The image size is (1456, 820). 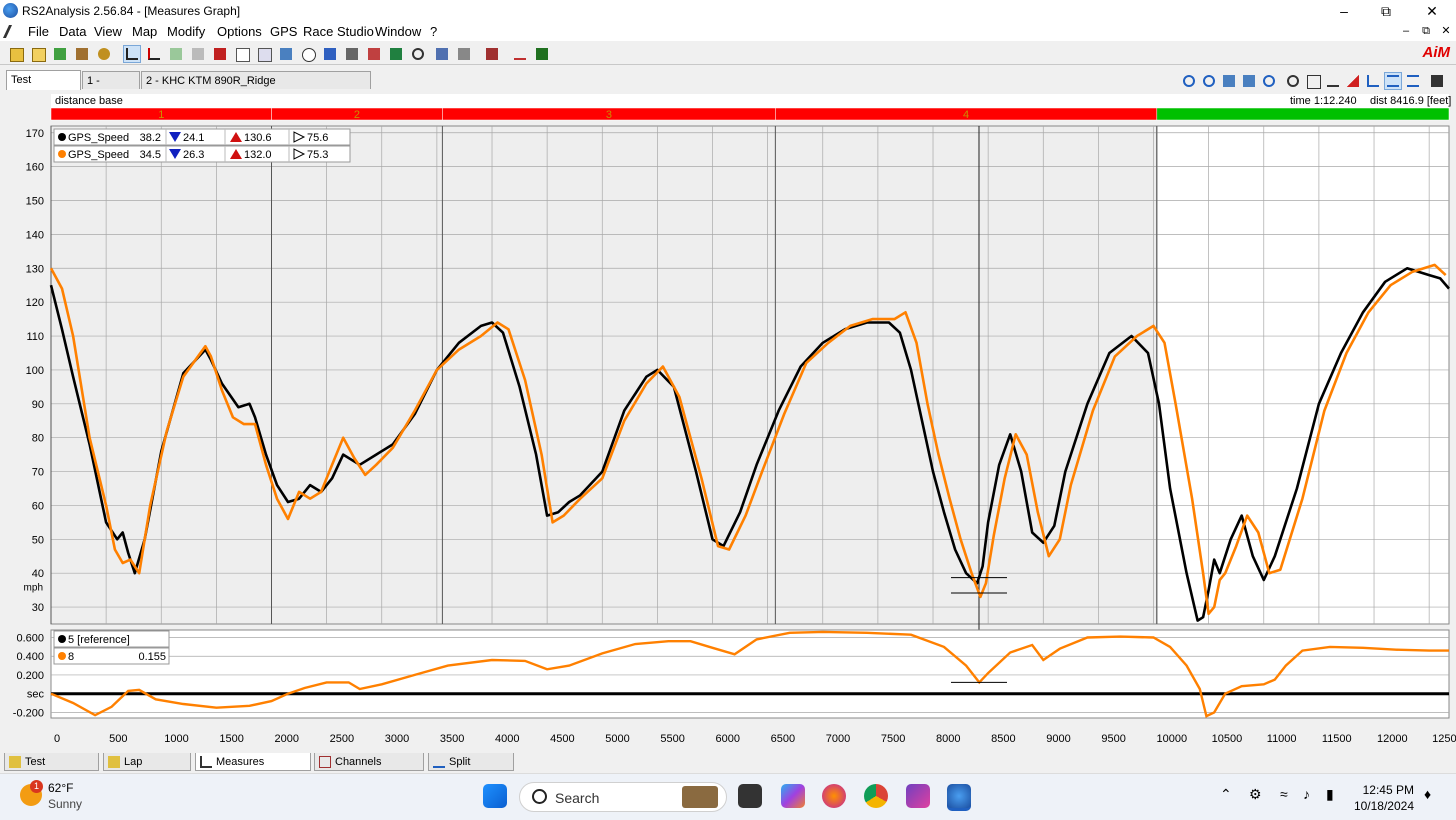 What do you see at coordinates (256, 88) in the screenshot?
I see `tab-ridge-road: 2 - KHC KTM 890R_Ridge Road_Race_a_0016✖` at bounding box center [256, 88].